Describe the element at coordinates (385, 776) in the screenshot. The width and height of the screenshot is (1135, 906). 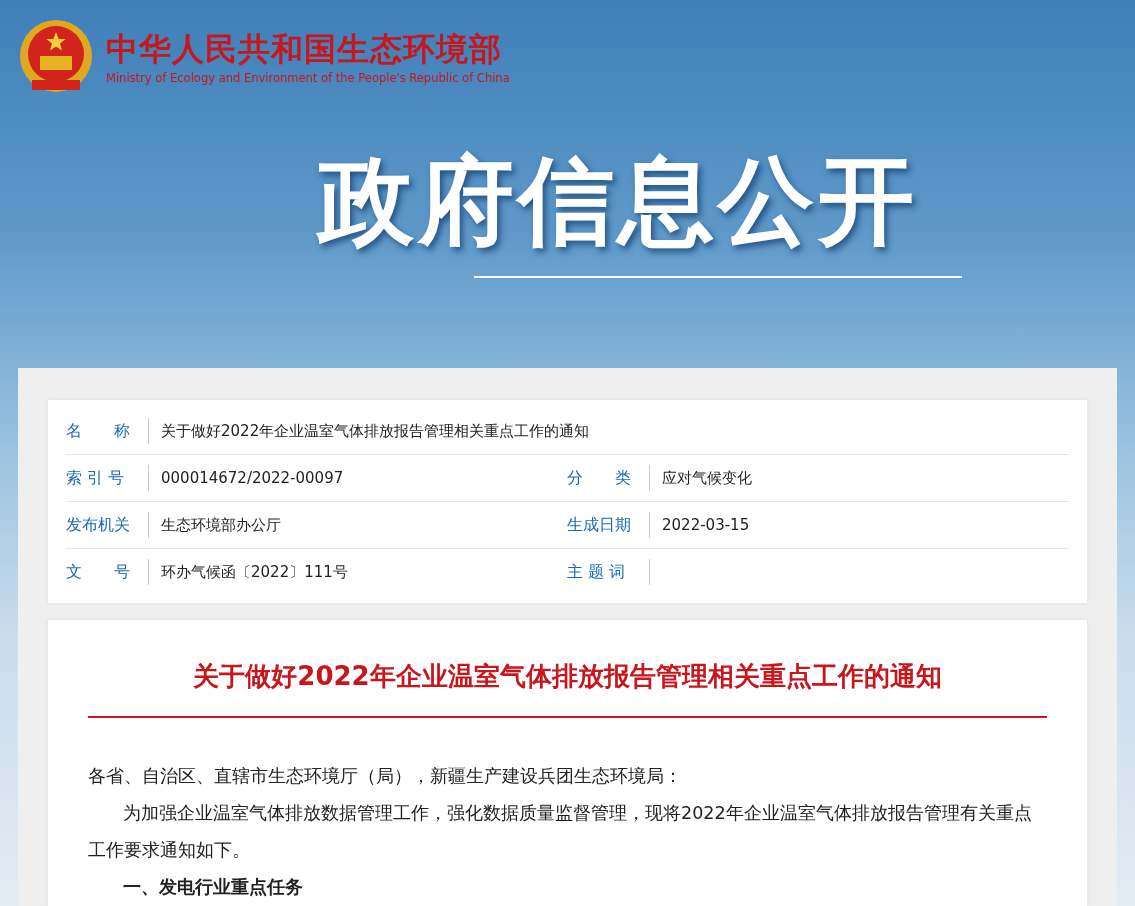
I see `paragraph: 各省、自治区、直辖市生态环境厅（局），新疆生产建设兵团生态环境局：` at that location.